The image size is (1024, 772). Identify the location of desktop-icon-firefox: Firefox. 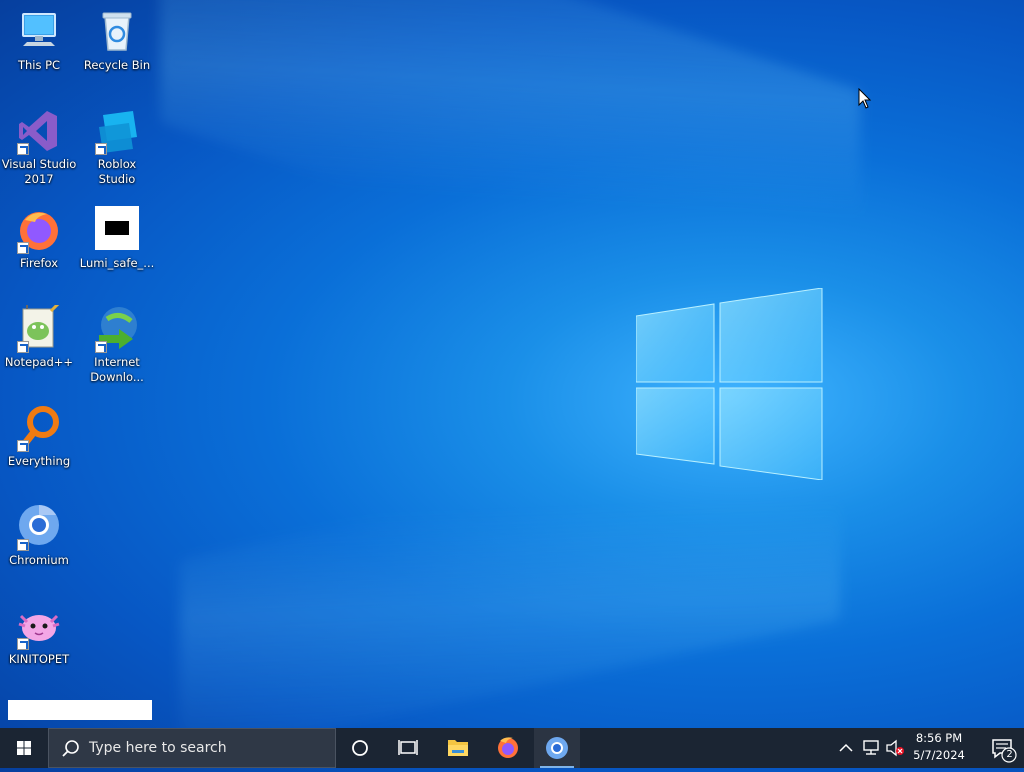
(39, 238).